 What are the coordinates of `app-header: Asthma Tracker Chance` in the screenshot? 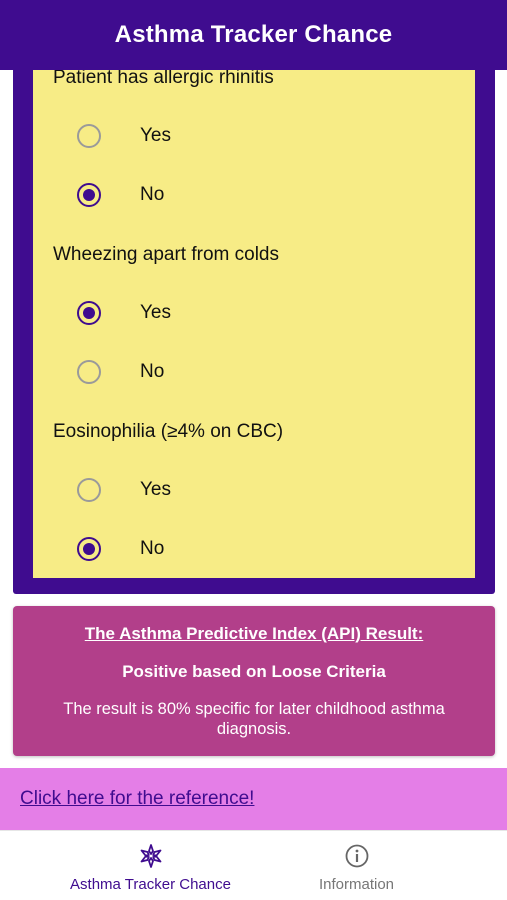 It's located at (253, 35).